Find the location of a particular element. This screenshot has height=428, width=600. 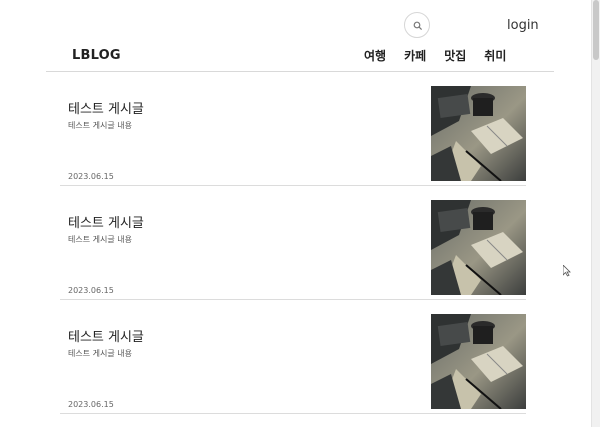

top-bar: login is located at coordinates (296, 24).